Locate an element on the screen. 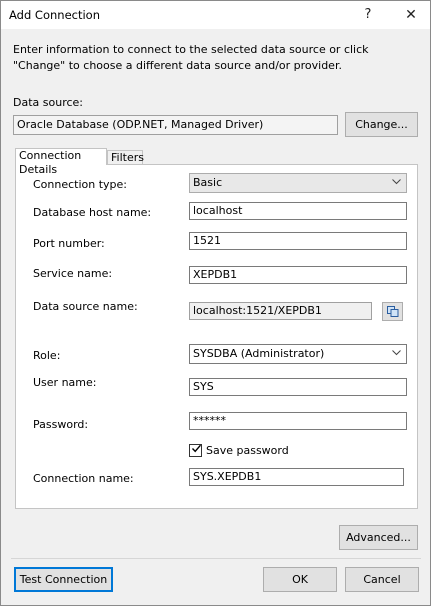  title-bar: Add Connection ? ✕ is located at coordinates (215, 15).